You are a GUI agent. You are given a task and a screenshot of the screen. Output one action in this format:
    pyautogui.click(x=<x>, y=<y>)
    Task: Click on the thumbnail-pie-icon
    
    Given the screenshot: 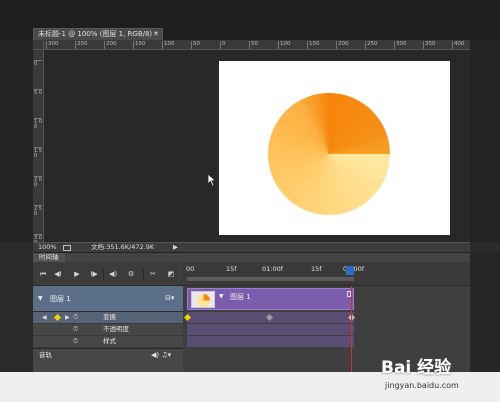 What is the action you would take?
    pyautogui.click(x=203, y=300)
    